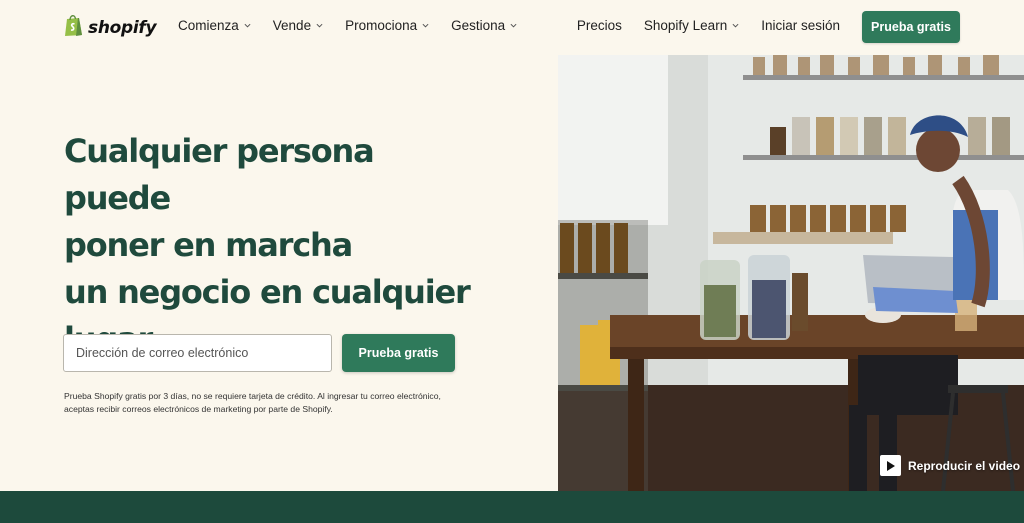 This screenshot has width=1024, height=523. I want to click on nav-item-label: Gestiona, so click(478, 25).